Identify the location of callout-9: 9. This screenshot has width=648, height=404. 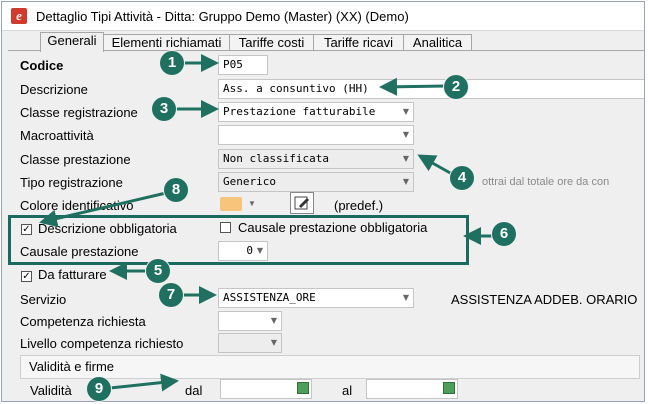
(99, 389).